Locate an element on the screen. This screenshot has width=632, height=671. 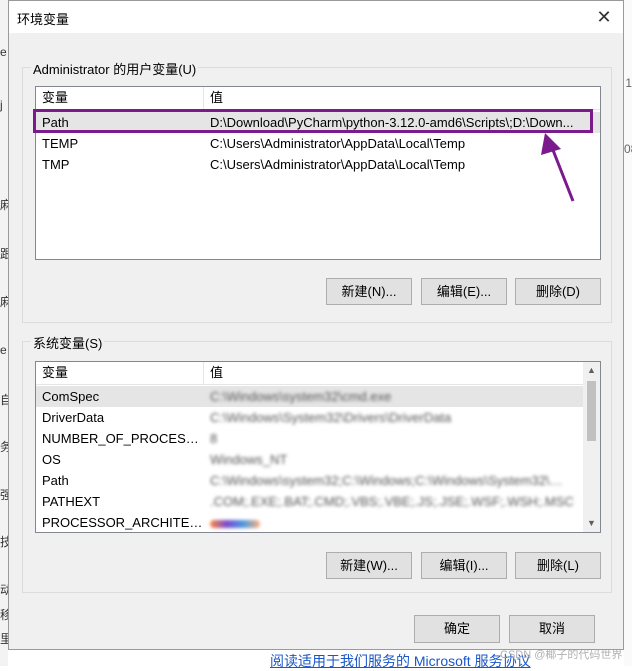
close-icon: ✕ is located at coordinates (604, 17).